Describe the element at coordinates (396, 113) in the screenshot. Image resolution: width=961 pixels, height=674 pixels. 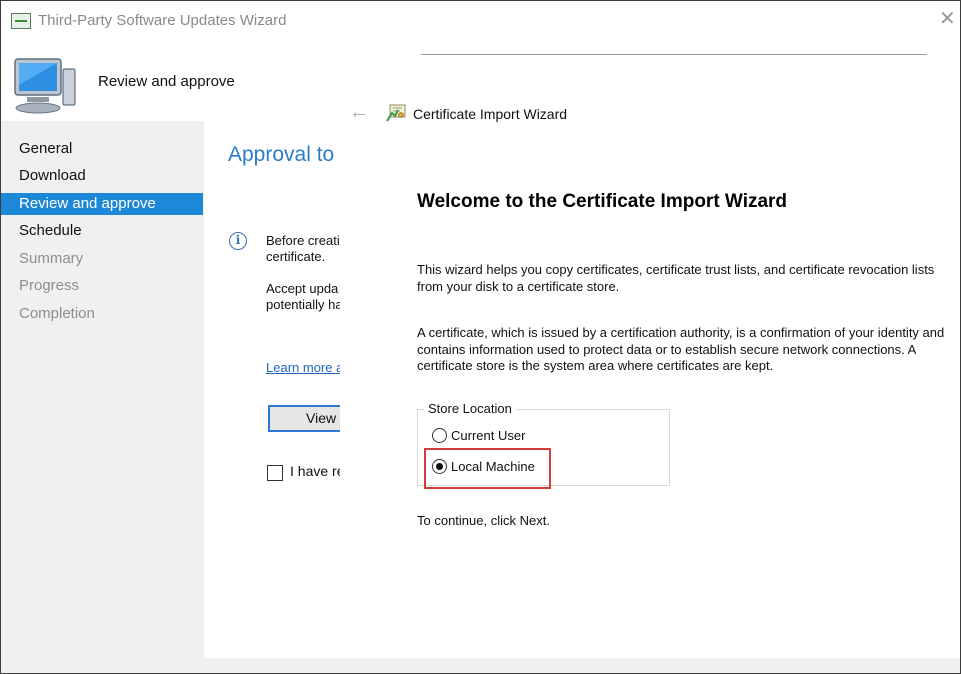
I see `certificate-icon` at that location.